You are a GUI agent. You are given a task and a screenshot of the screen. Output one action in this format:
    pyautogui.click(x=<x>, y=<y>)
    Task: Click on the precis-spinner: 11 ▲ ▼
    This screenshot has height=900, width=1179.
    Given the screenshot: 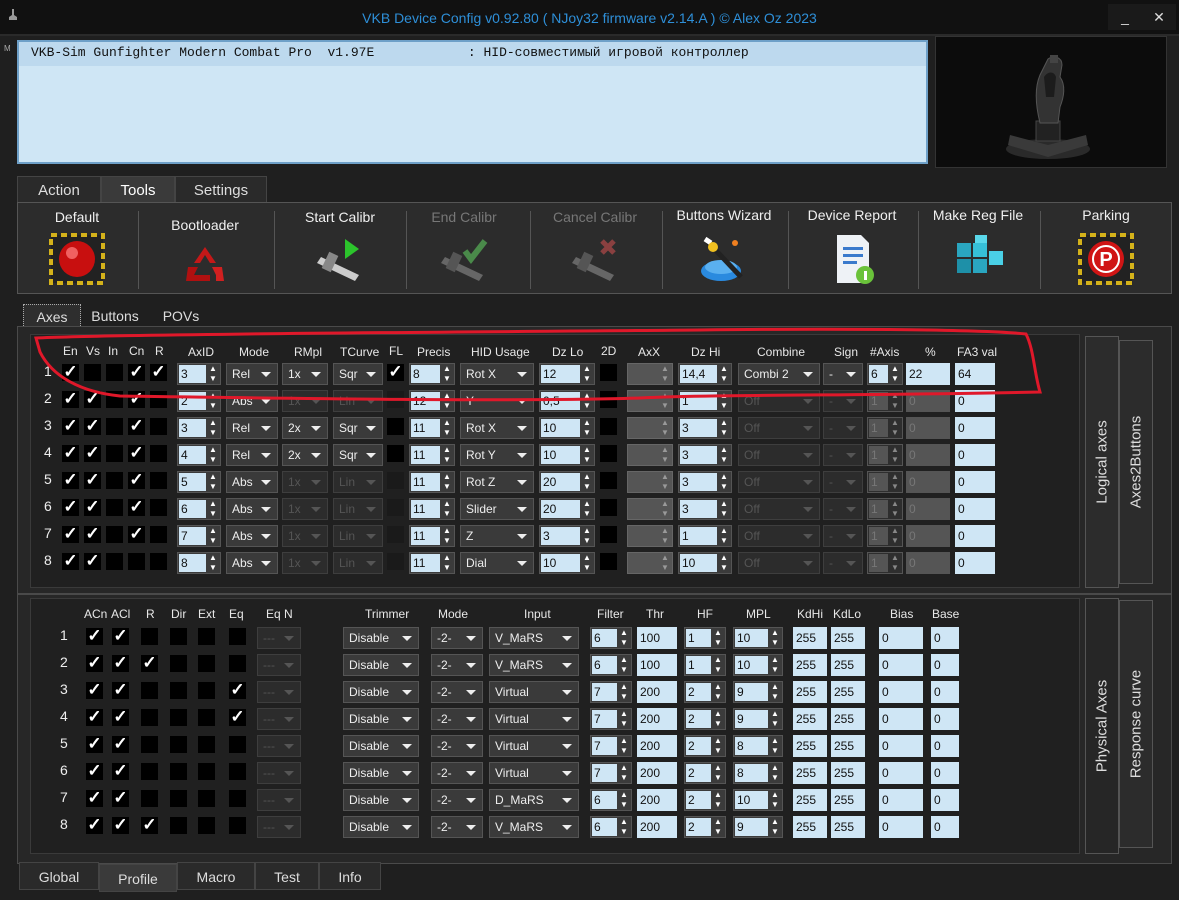 What is the action you would take?
    pyautogui.click(x=432, y=536)
    